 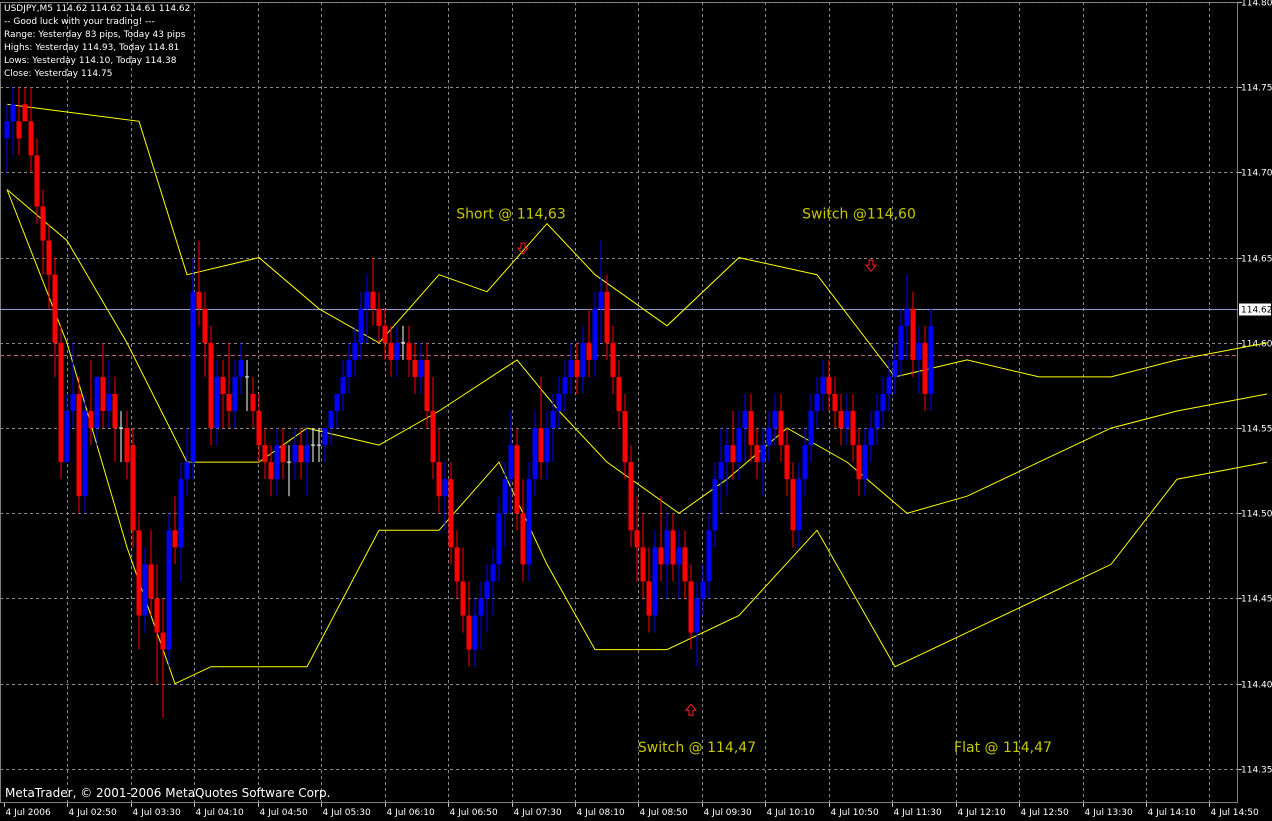 What do you see at coordinates (220, 812) in the screenshot?
I see `time-axis-label: 4 Jul 04:10` at bounding box center [220, 812].